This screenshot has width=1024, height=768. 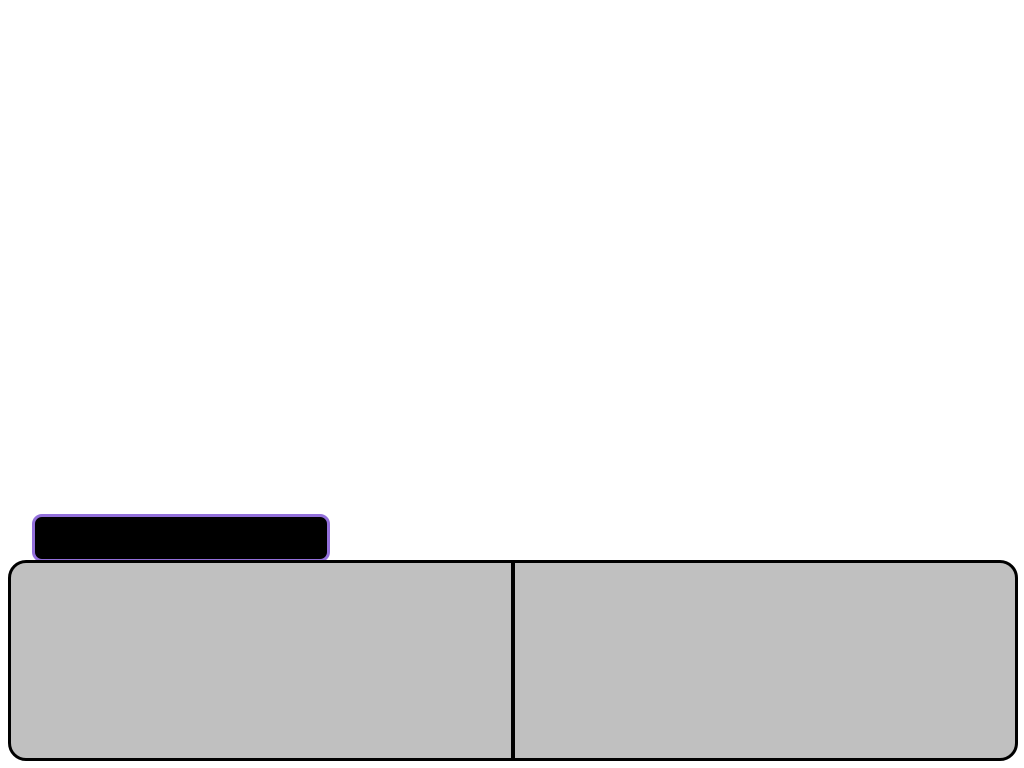 I want to click on dialogue-left-pane, so click(x=261, y=660).